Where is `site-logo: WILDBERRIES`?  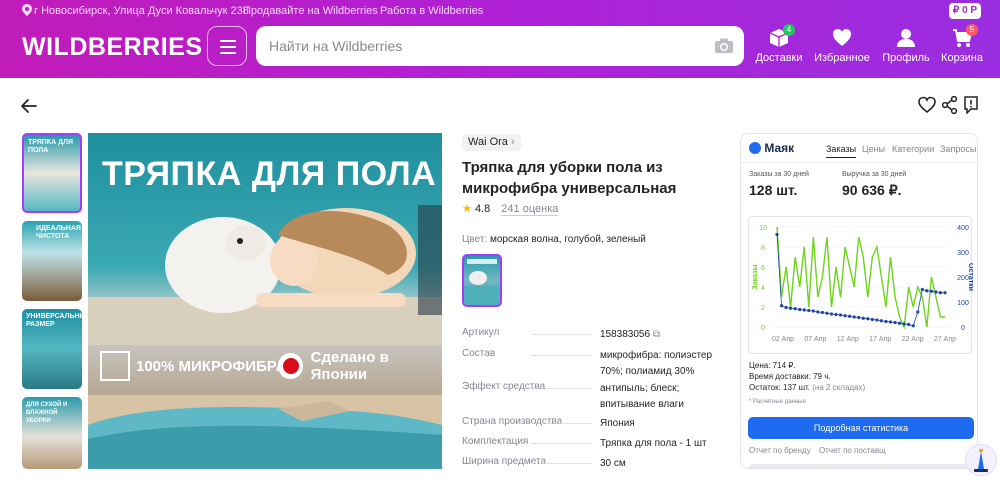
site-logo: WILDBERRIES is located at coordinates (112, 47).